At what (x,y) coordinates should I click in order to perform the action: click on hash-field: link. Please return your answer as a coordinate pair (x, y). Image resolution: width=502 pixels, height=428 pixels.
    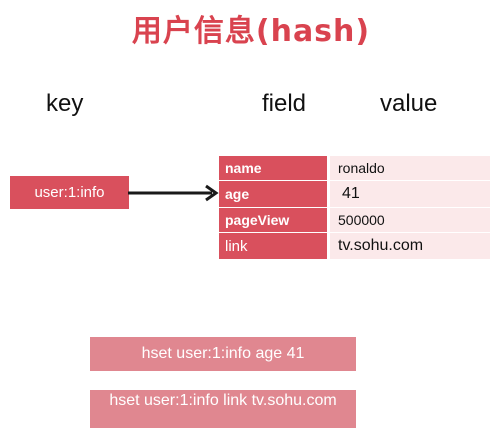
    Looking at the image, I should click on (273, 246).